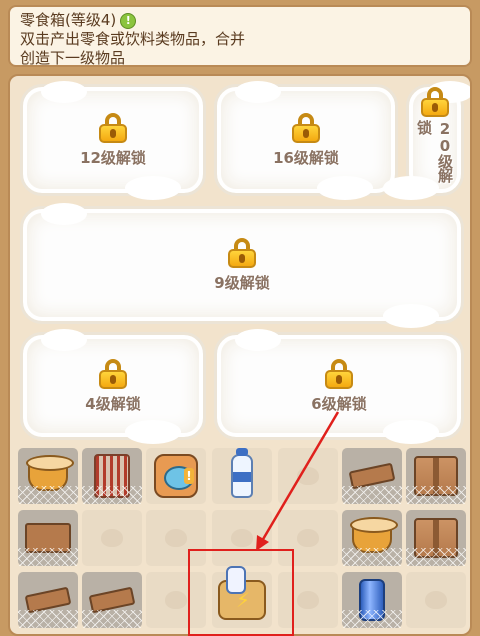 This screenshot has width=480, height=636. I want to click on item-info-panel: 零食箱(等级4) ! 双击产出零食或饮料类物品，合并 创造下一级物品, so click(240, 36).